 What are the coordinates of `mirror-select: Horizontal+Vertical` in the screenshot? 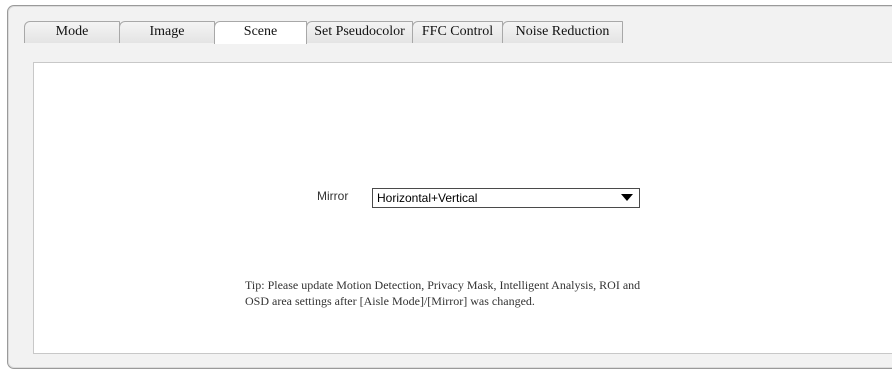 It's located at (506, 198).